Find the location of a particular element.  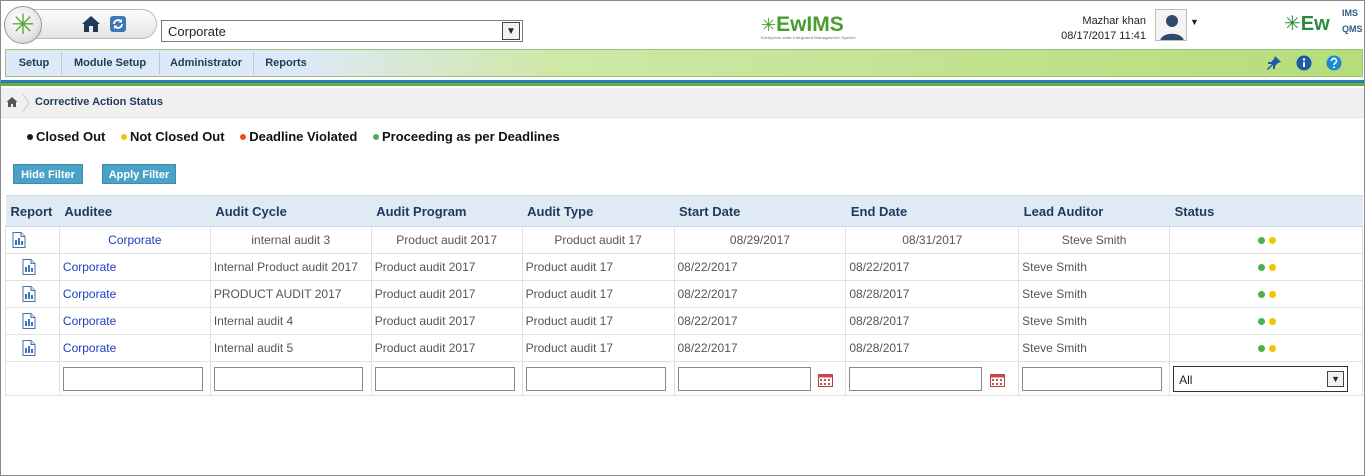

brand-star-icon: ✳ is located at coordinates (769, 25).